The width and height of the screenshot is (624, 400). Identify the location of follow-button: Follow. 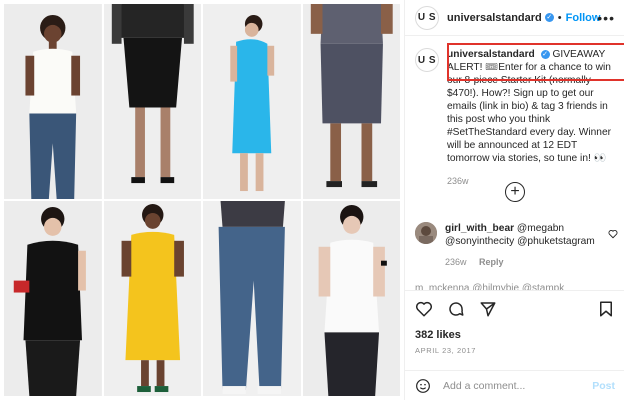
(583, 18).